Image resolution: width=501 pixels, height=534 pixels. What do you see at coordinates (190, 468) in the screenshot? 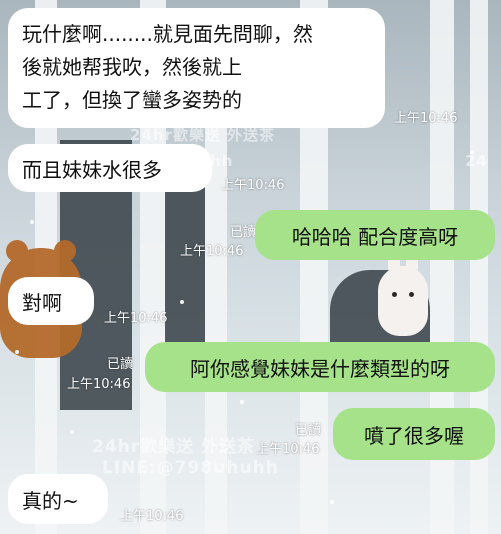
I see `watermark-line2: LINE:@798uhuhh` at bounding box center [190, 468].